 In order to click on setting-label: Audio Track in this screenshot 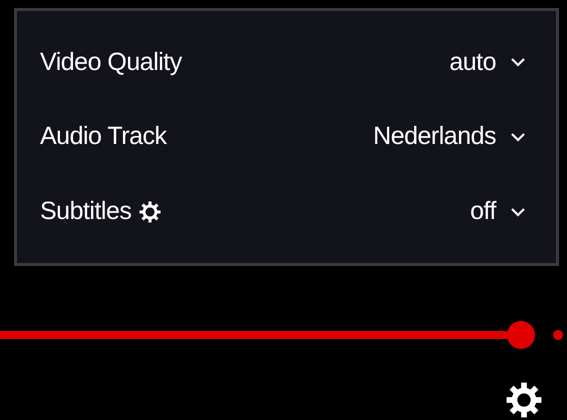, I will do `click(103, 137)`.